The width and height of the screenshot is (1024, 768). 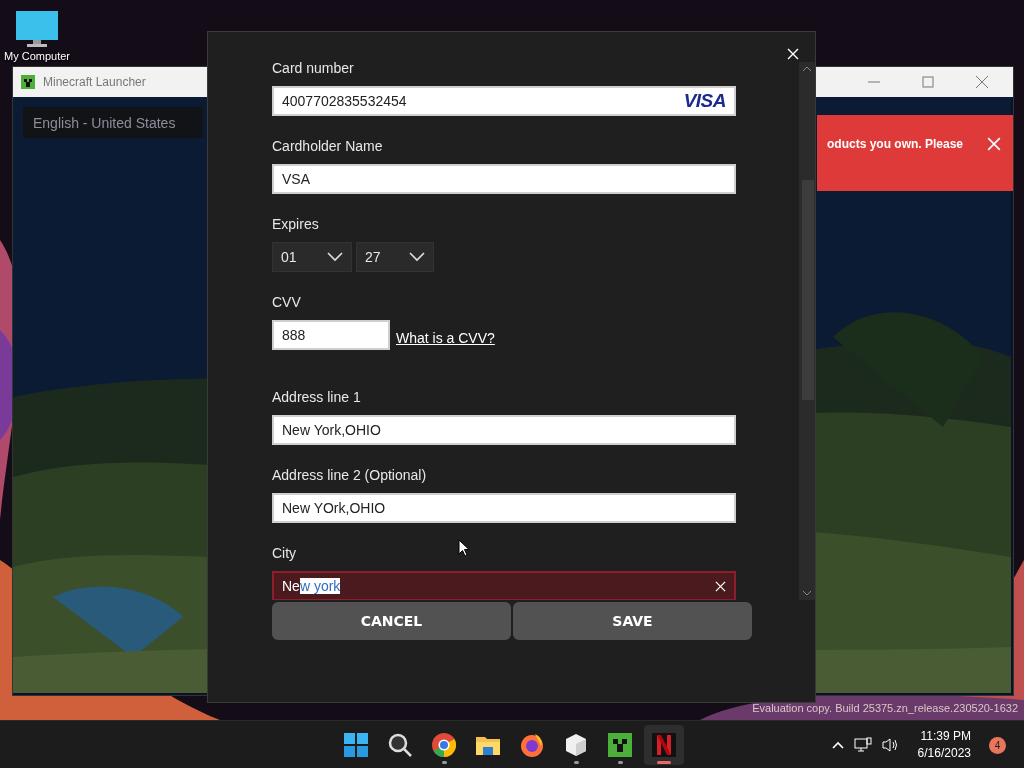 What do you see at coordinates (504, 101) in the screenshot?
I see `card-number-field: 4007702835532454 VISA` at bounding box center [504, 101].